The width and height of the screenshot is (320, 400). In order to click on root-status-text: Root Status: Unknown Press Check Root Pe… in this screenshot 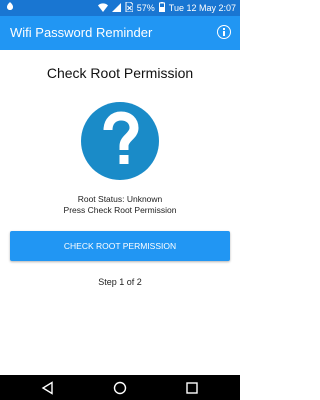, I will do `click(120, 205)`.